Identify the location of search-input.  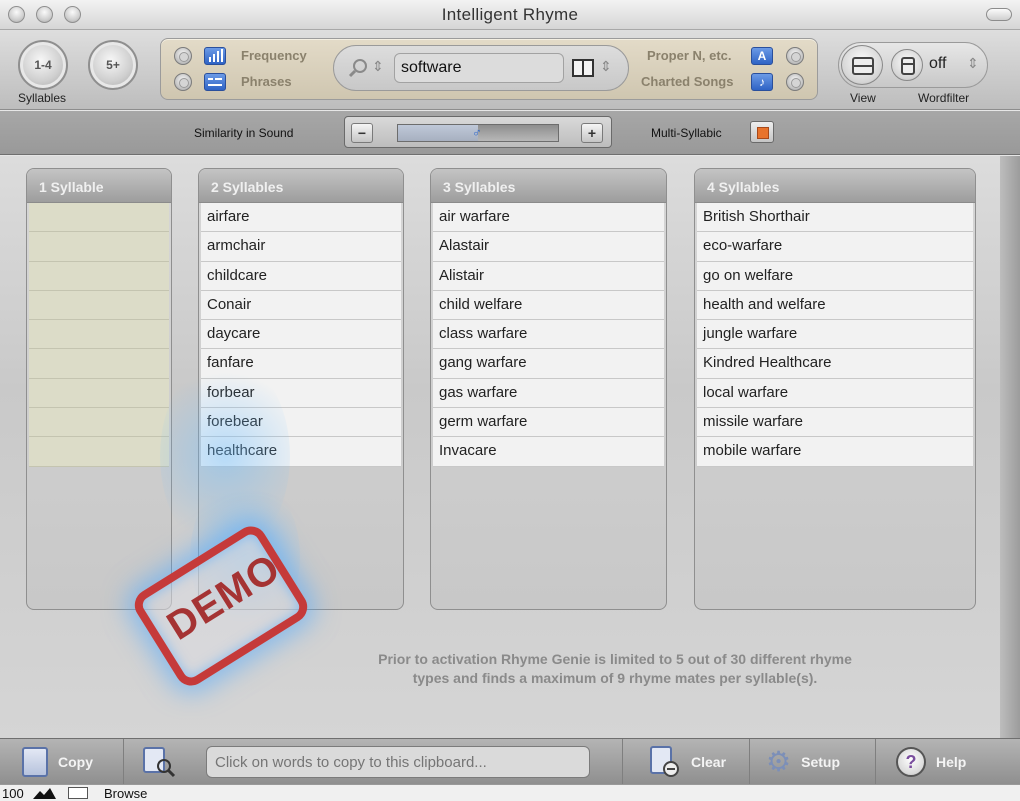
(479, 68).